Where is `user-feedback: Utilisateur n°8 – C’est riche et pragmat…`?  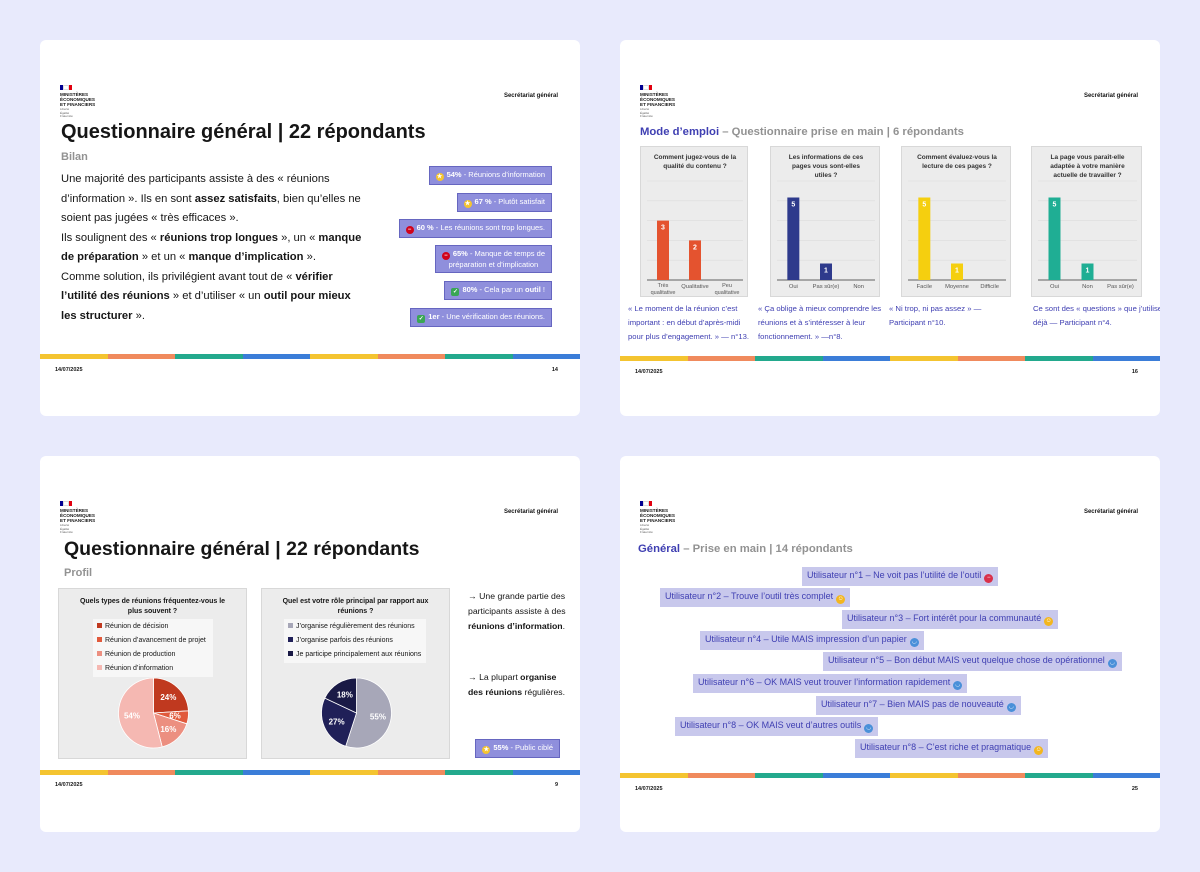
user-feedback: Utilisateur n°8 – C’est riche et pragmat… is located at coordinates (952, 748).